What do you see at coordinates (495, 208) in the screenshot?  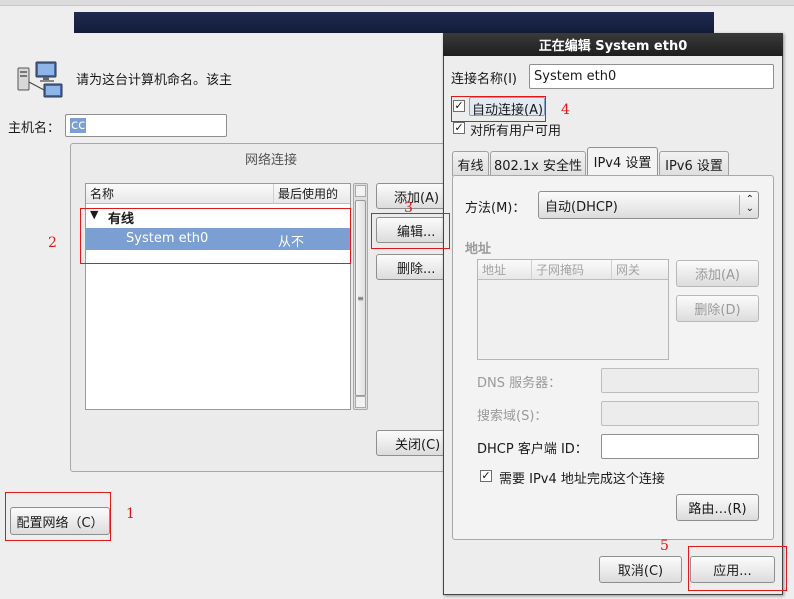 I see `method-label: 方法(M)：` at bounding box center [495, 208].